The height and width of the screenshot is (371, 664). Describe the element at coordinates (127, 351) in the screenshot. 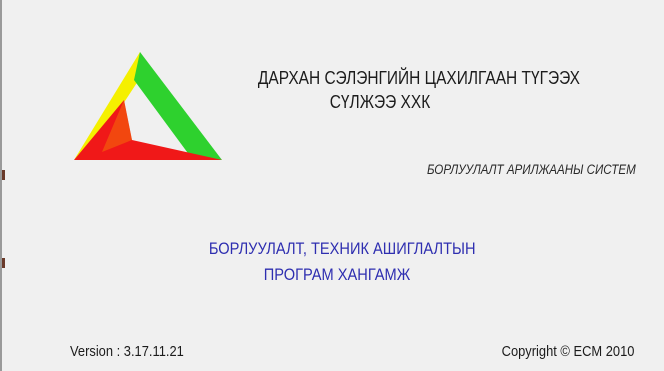

I see `version-label: Version : 3.17.11.21` at that location.